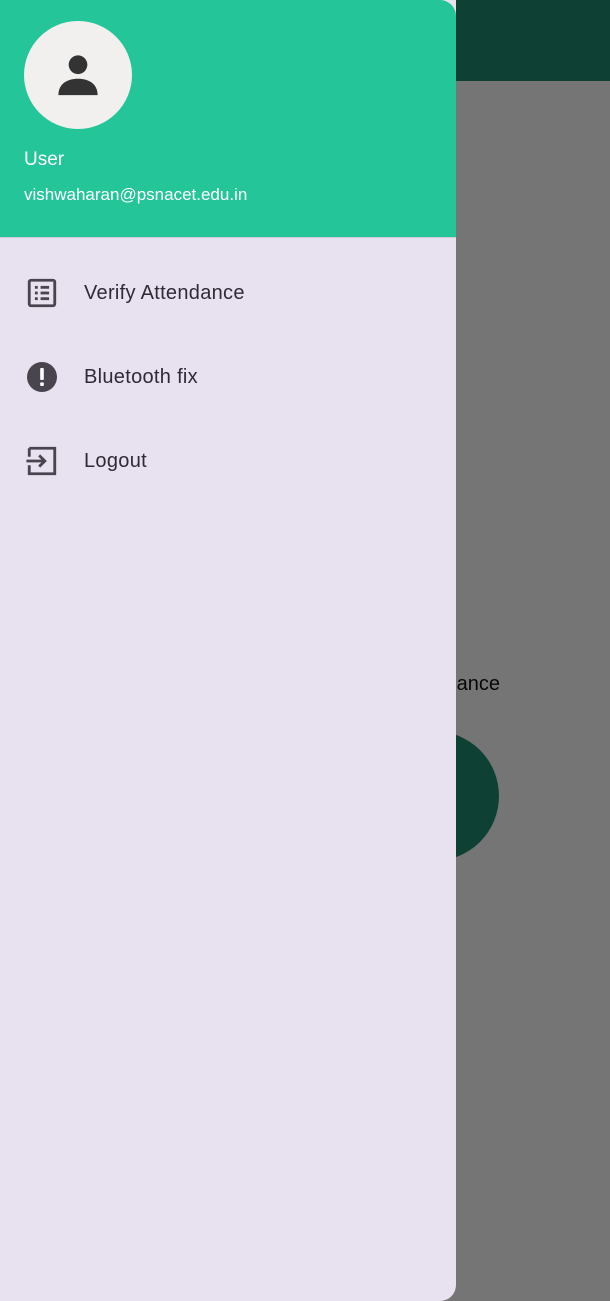  What do you see at coordinates (141, 376) in the screenshot?
I see `menu-item-label: Bluetooth fix` at bounding box center [141, 376].